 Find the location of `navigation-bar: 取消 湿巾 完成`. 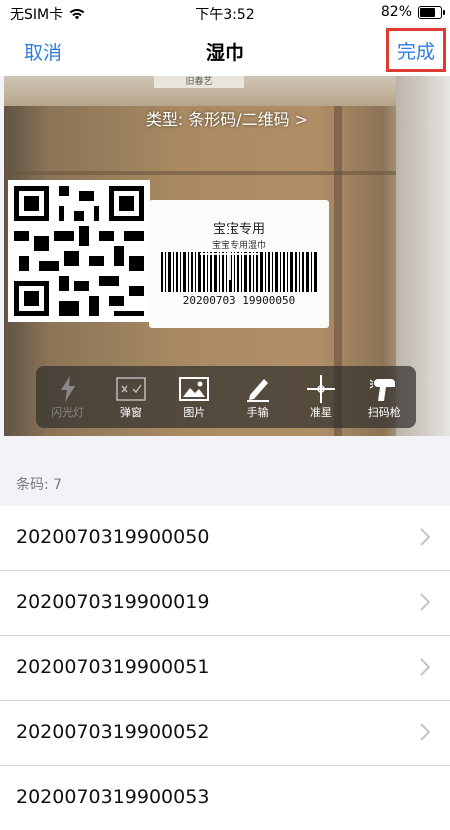

navigation-bar: 取消 湿巾 完成 is located at coordinates (225, 51).